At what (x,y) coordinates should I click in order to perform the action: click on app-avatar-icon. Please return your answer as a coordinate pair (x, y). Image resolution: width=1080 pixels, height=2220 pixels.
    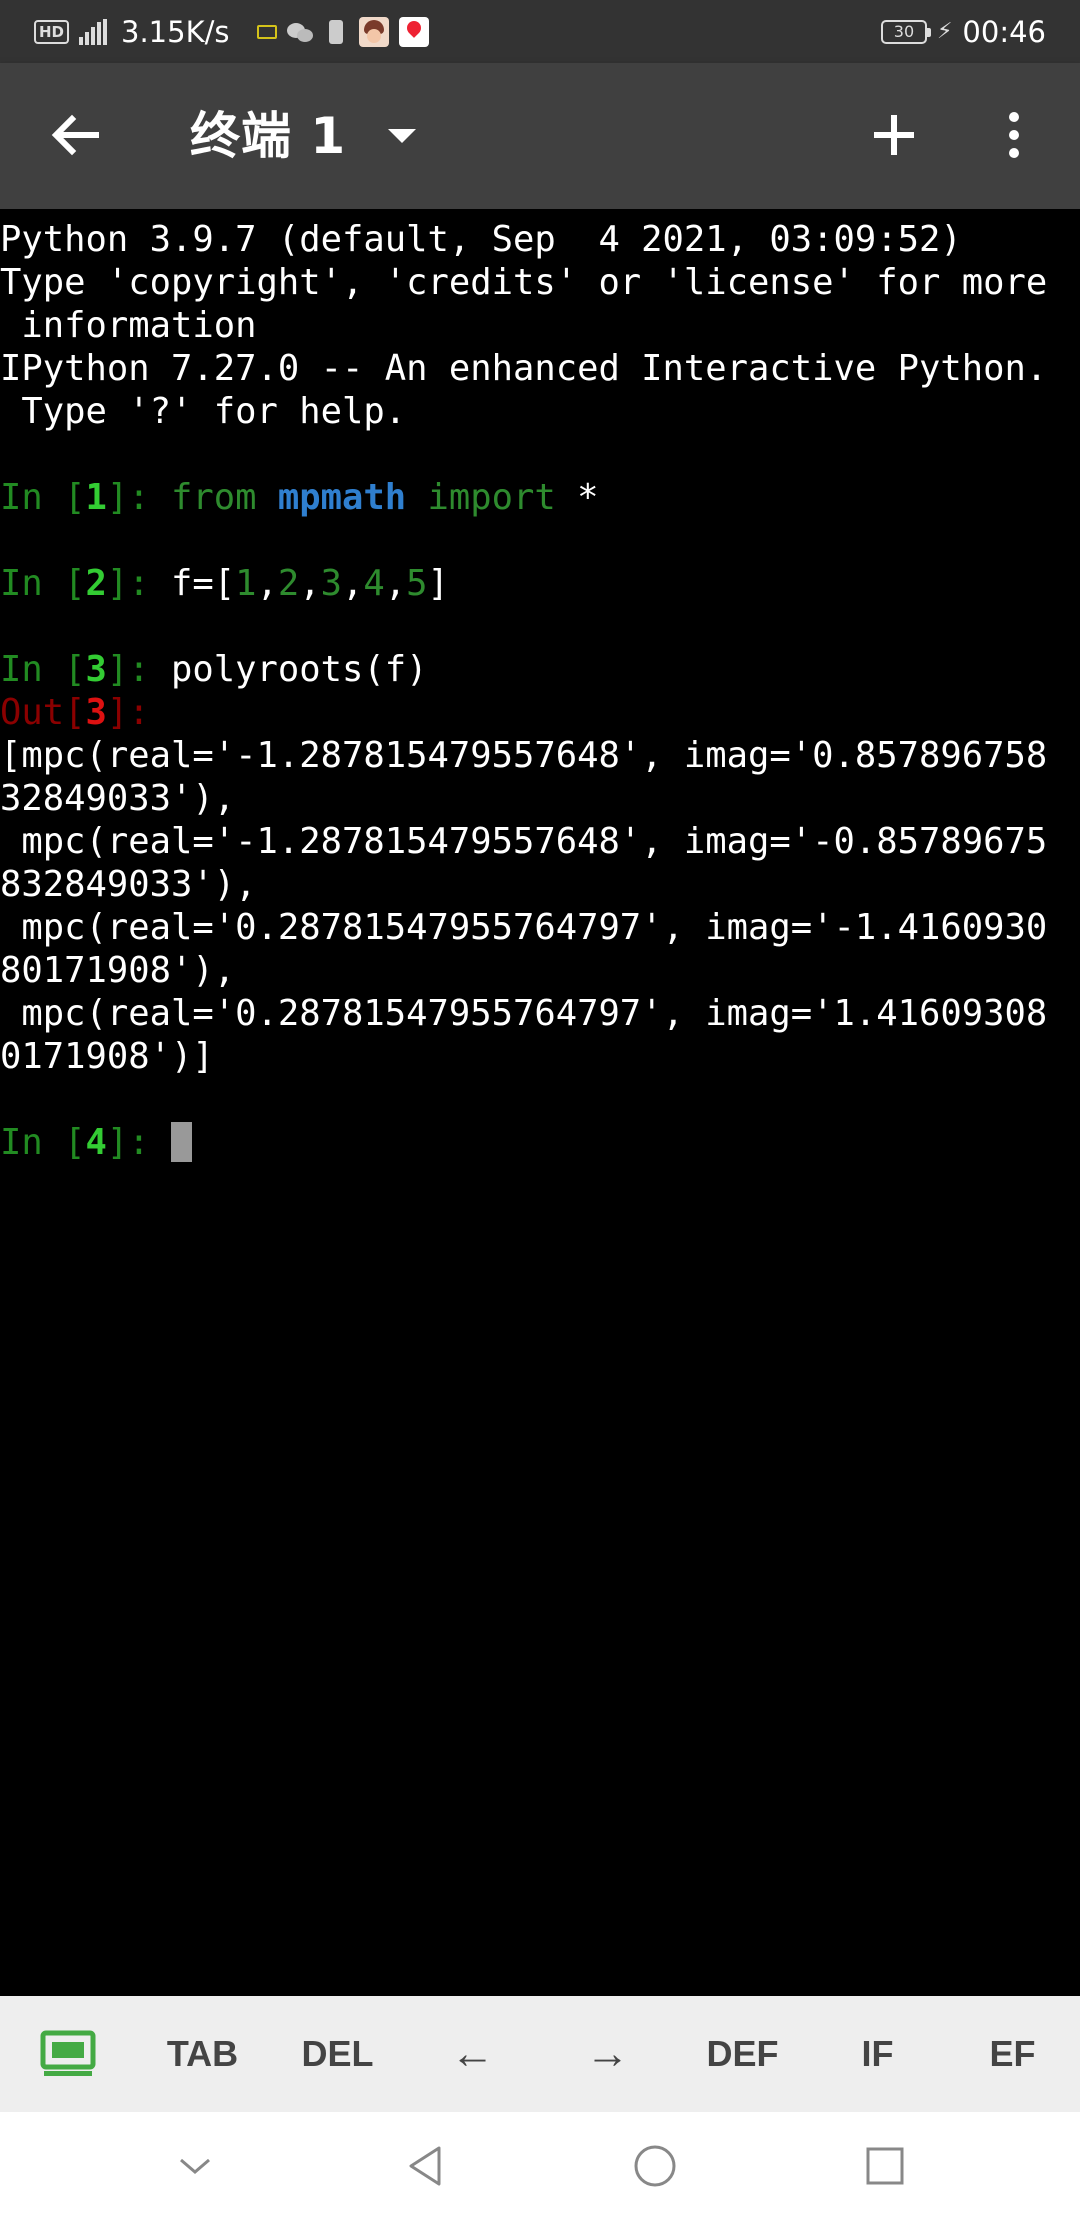
    Looking at the image, I should click on (374, 31).